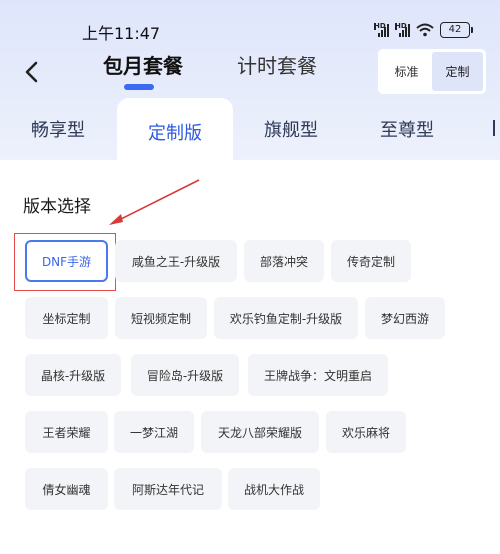  I want to click on wifi-icon, so click(425, 30).